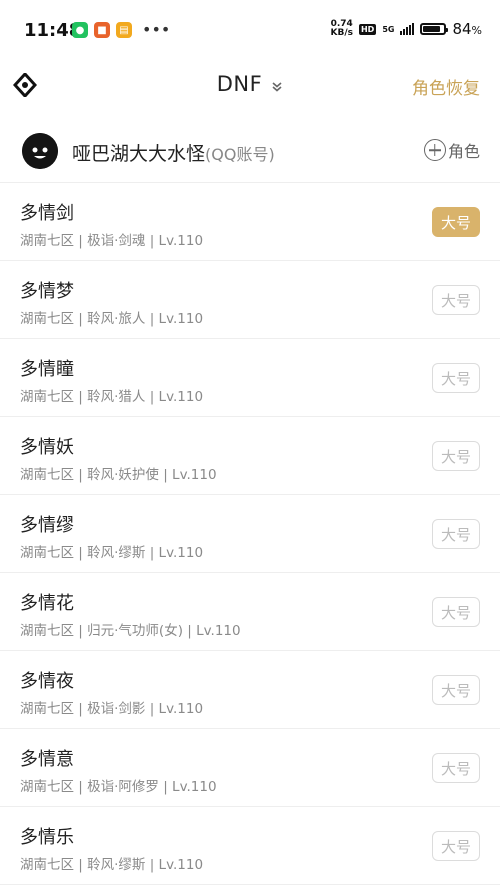 The height and width of the screenshot is (888, 500). I want to click on 5g-icon: 5G, so click(388, 29).